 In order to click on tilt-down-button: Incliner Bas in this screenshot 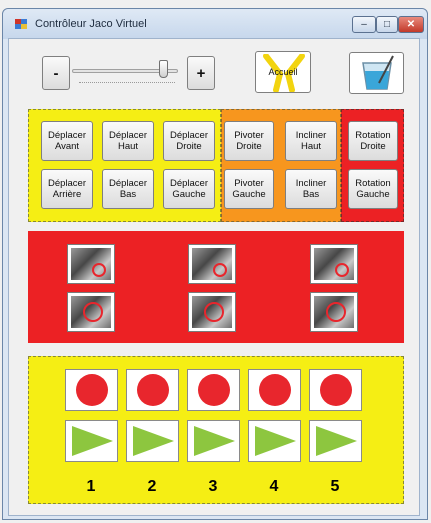, I will do `click(311, 189)`.